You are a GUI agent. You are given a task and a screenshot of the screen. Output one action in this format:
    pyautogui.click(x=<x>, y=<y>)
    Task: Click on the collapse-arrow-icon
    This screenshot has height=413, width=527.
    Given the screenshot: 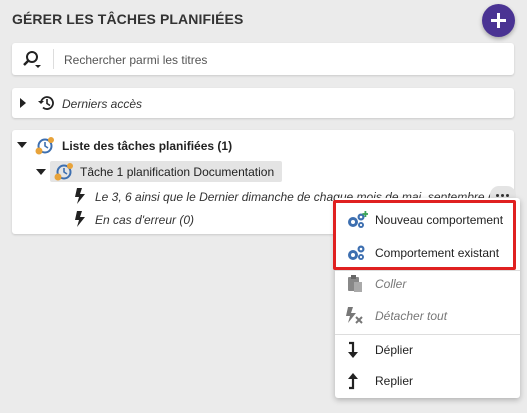 What is the action you would take?
    pyautogui.click(x=353, y=381)
    